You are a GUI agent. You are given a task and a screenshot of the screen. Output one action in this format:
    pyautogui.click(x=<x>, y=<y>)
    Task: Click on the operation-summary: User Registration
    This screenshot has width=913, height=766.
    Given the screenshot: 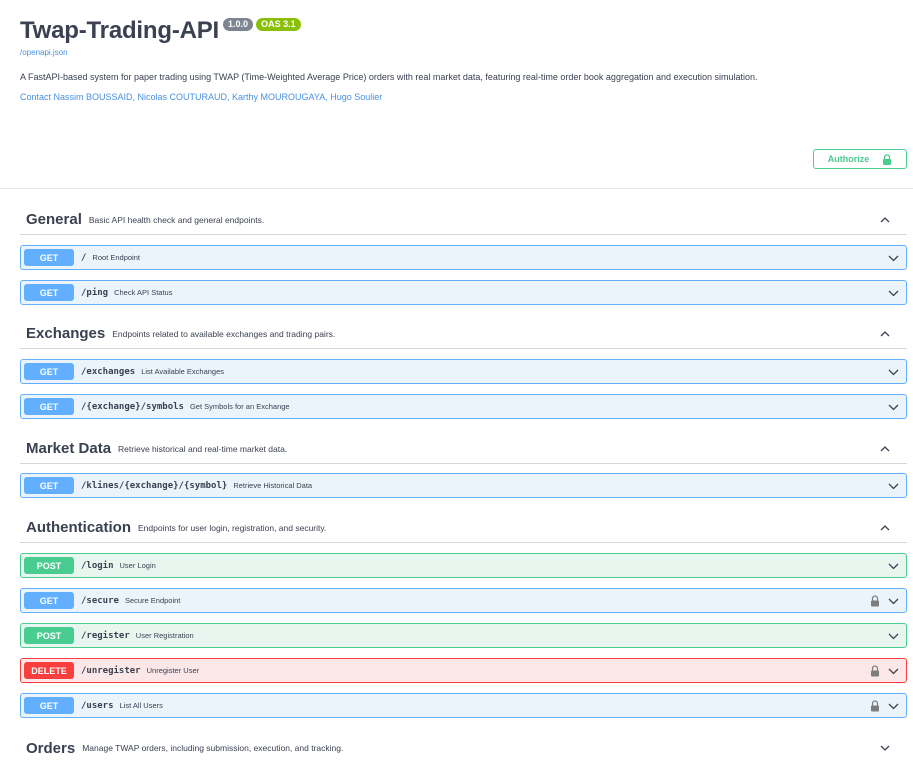 What is the action you would take?
    pyautogui.click(x=164, y=635)
    